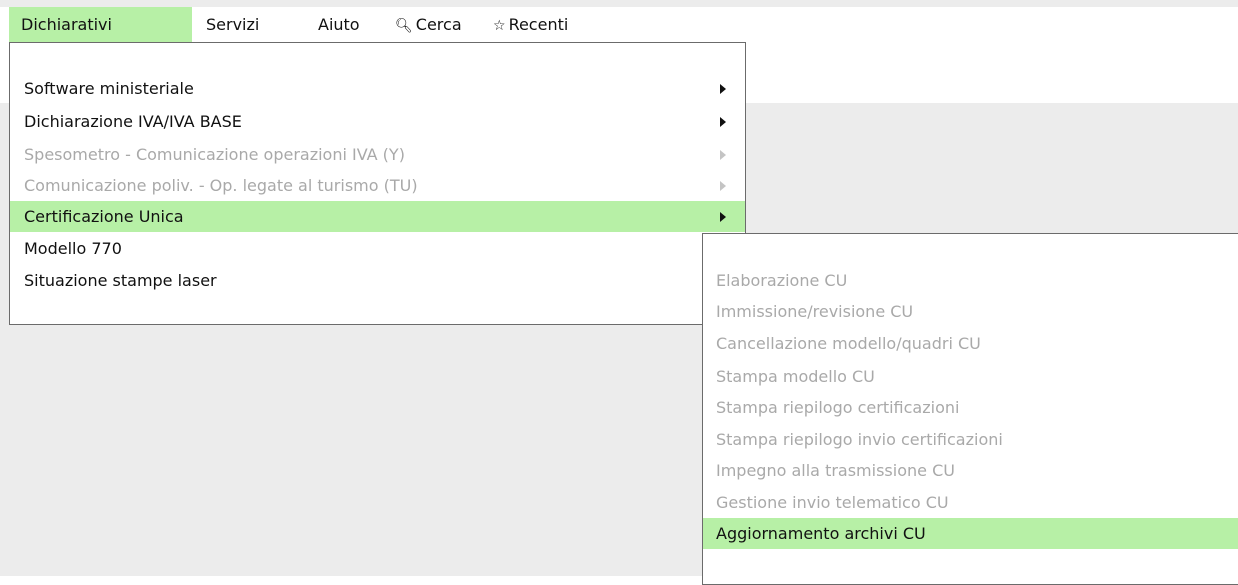 The height and width of the screenshot is (585, 1238). I want to click on menu-item-situazione-stampe-laser: Situazione stampe laser, so click(377, 280).